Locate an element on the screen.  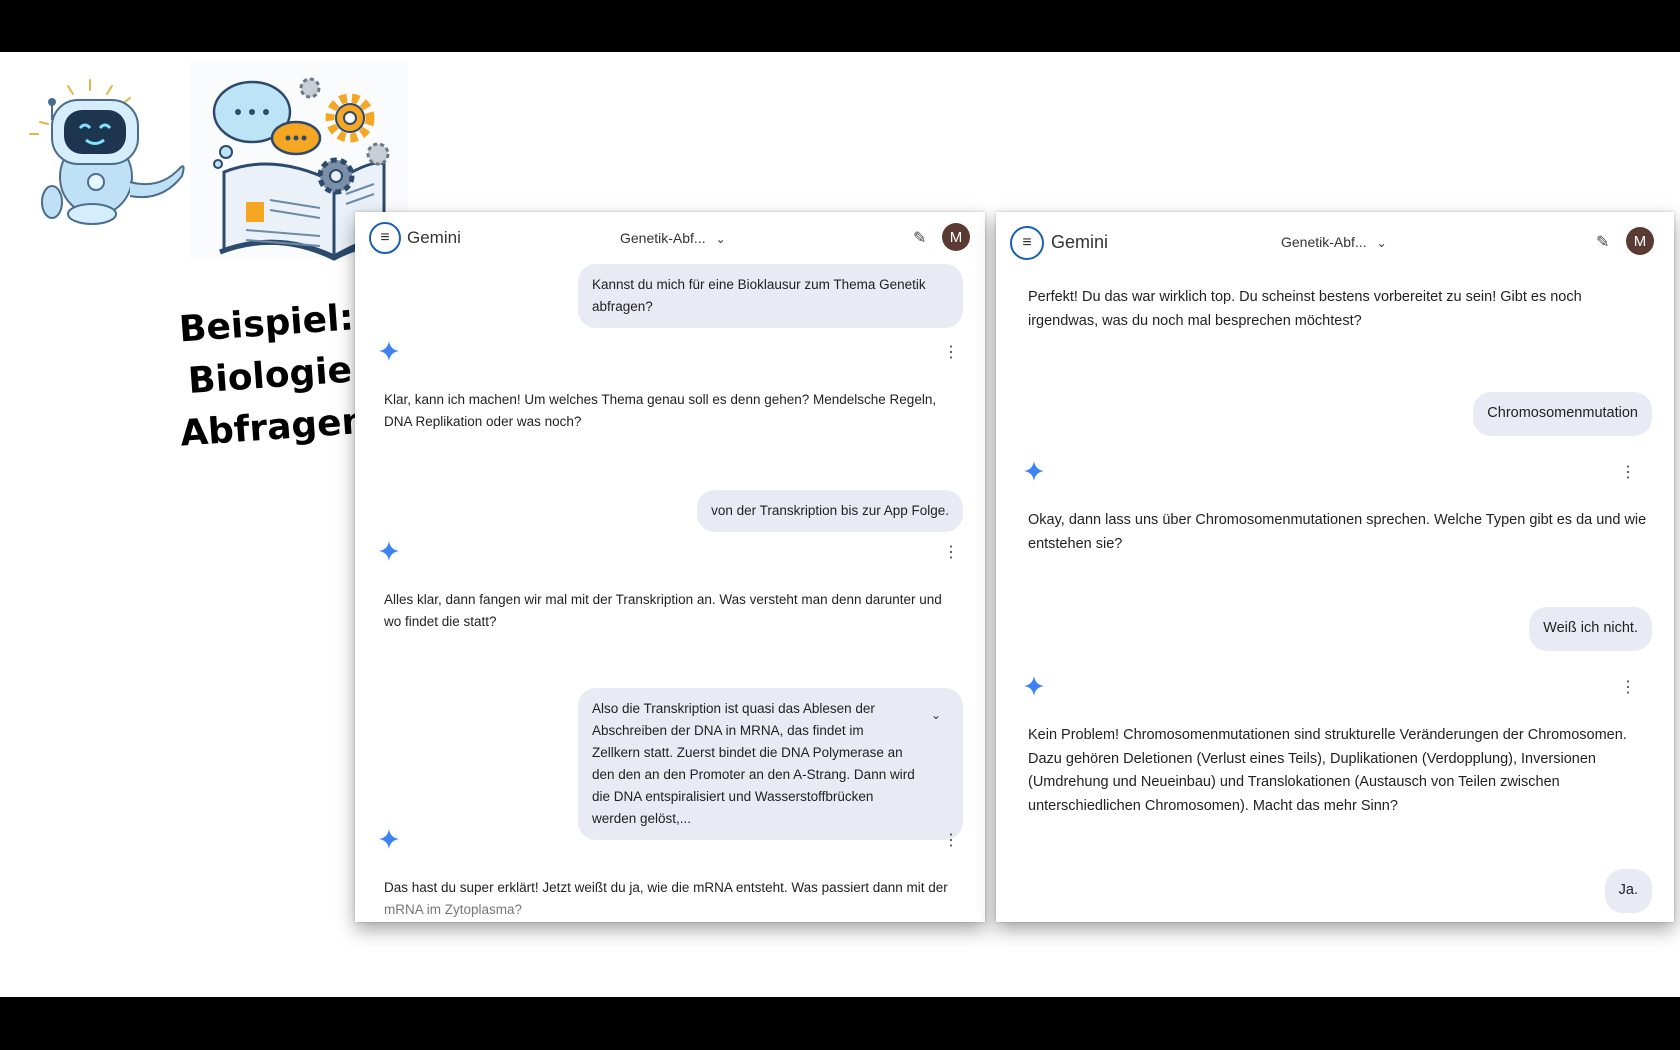
expand-chevron-icon: ⌄ is located at coordinates (936, 715).